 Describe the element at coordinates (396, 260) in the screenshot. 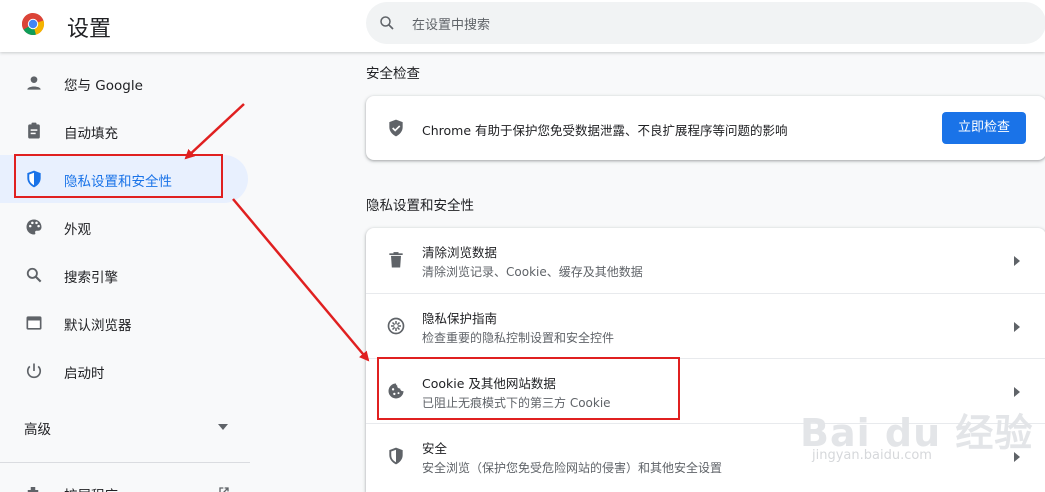

I see `trash-icon` at that location.